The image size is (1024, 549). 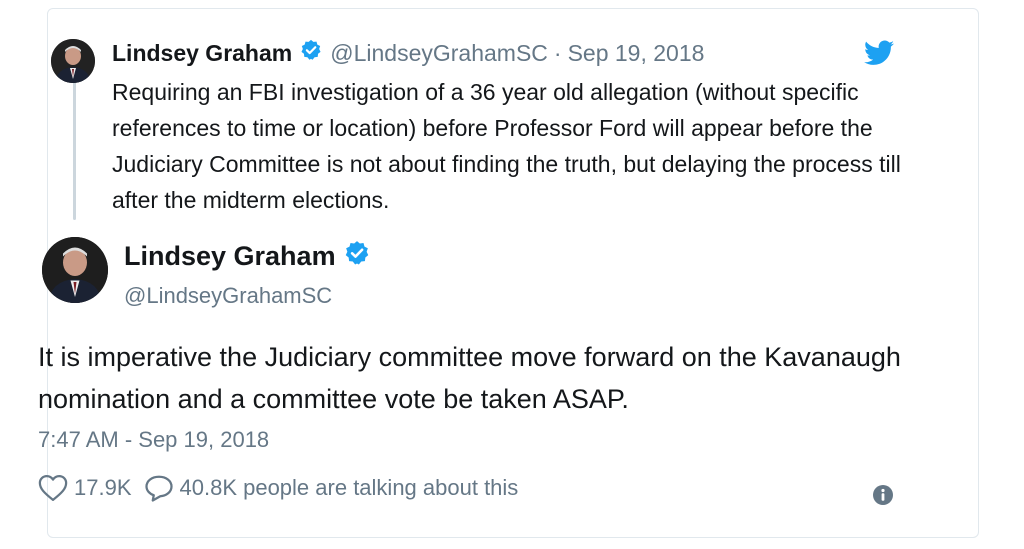 I want to click on thread-connector-line, so click(x=74, y=150).